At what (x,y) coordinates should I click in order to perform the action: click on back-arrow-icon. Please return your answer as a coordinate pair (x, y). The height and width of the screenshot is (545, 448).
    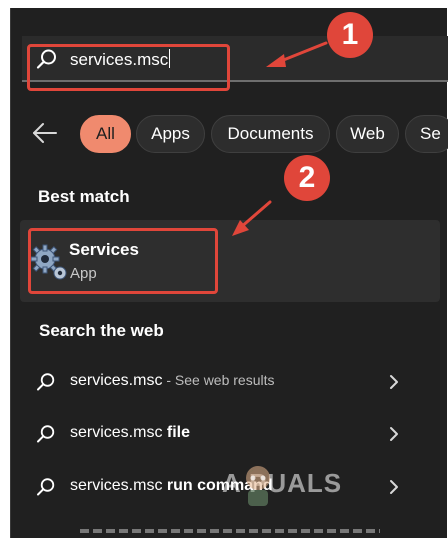
    Looking at the image, I should click on (44, 133).